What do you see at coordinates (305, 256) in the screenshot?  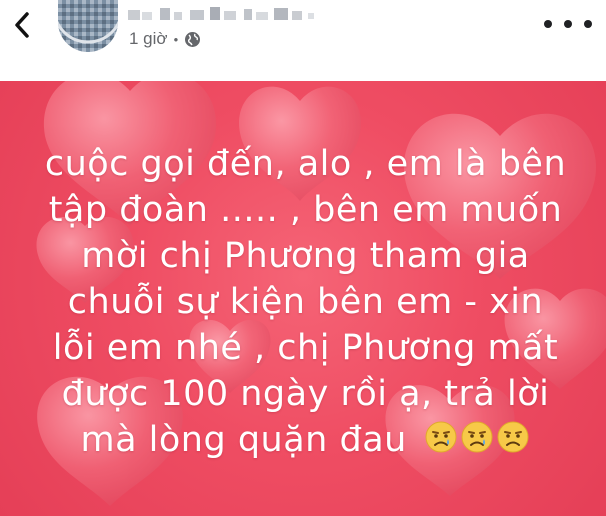 I see `post-text-line: mời chị Phương tham gia` at bounding box center [305, 256].